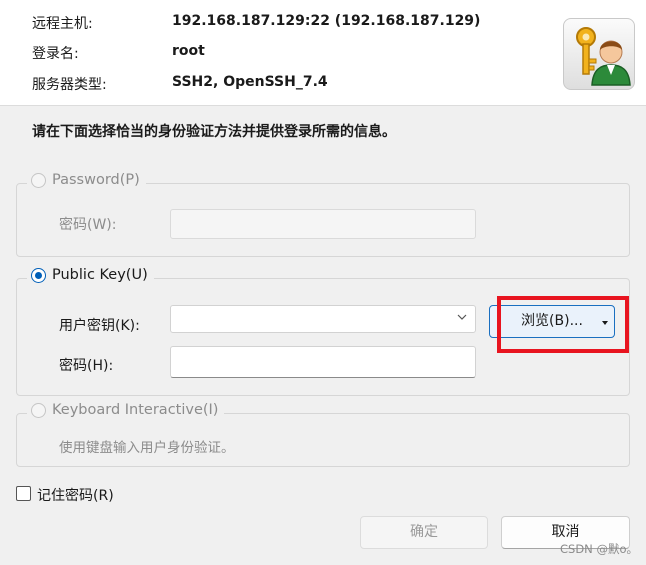 The width and height of the screenshot is (646, 565). I want to click on ok-button-label: 确定, so click(424, 532).